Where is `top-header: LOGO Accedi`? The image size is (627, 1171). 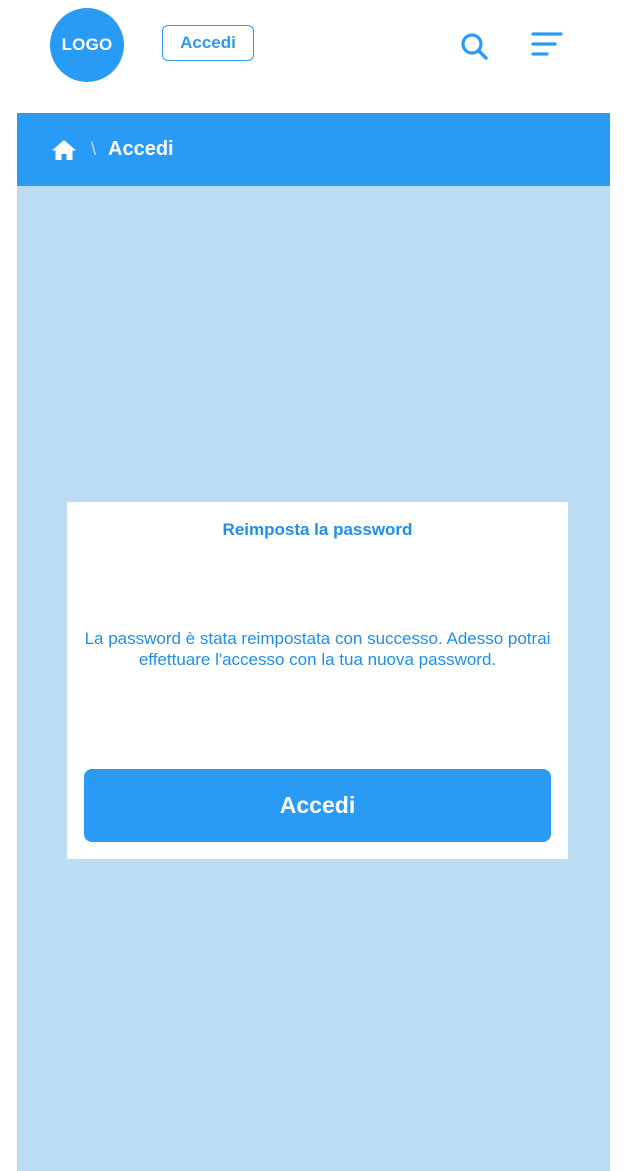
top-header: LOGO Accedi is located at coordinates (313, 56).